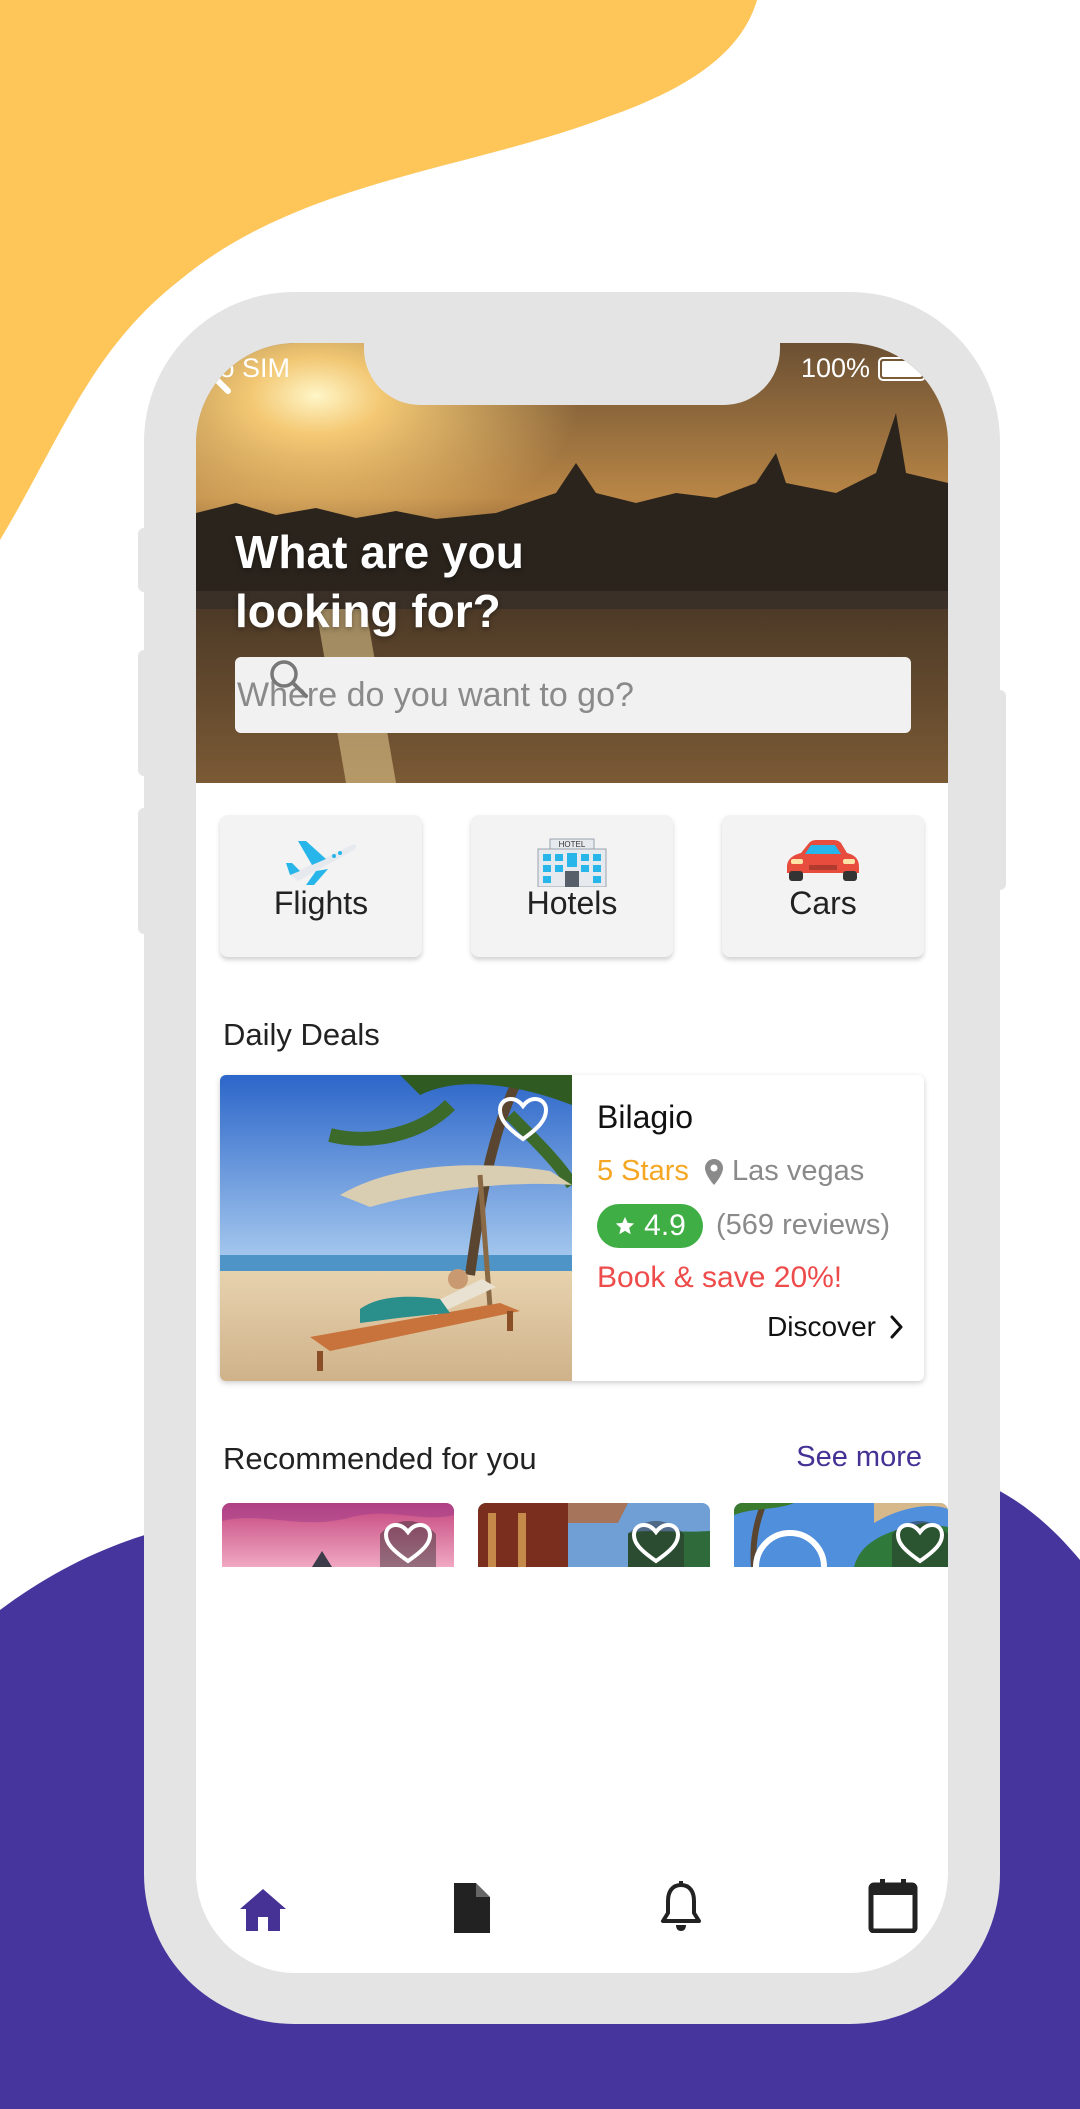 The image size is (1080, 2109). Describe the element at coordinates (572, 844) in the screenshot. I see `hotel-sign-text: HOTEL` at that location.